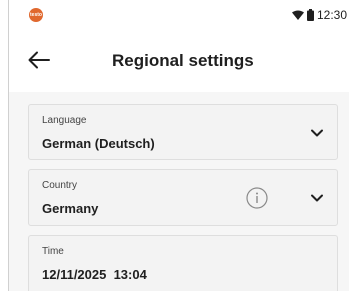 This screenshot has width=349, height=291. I want to click on time-value: 12/11/2025 13:04, so click(94, 274).